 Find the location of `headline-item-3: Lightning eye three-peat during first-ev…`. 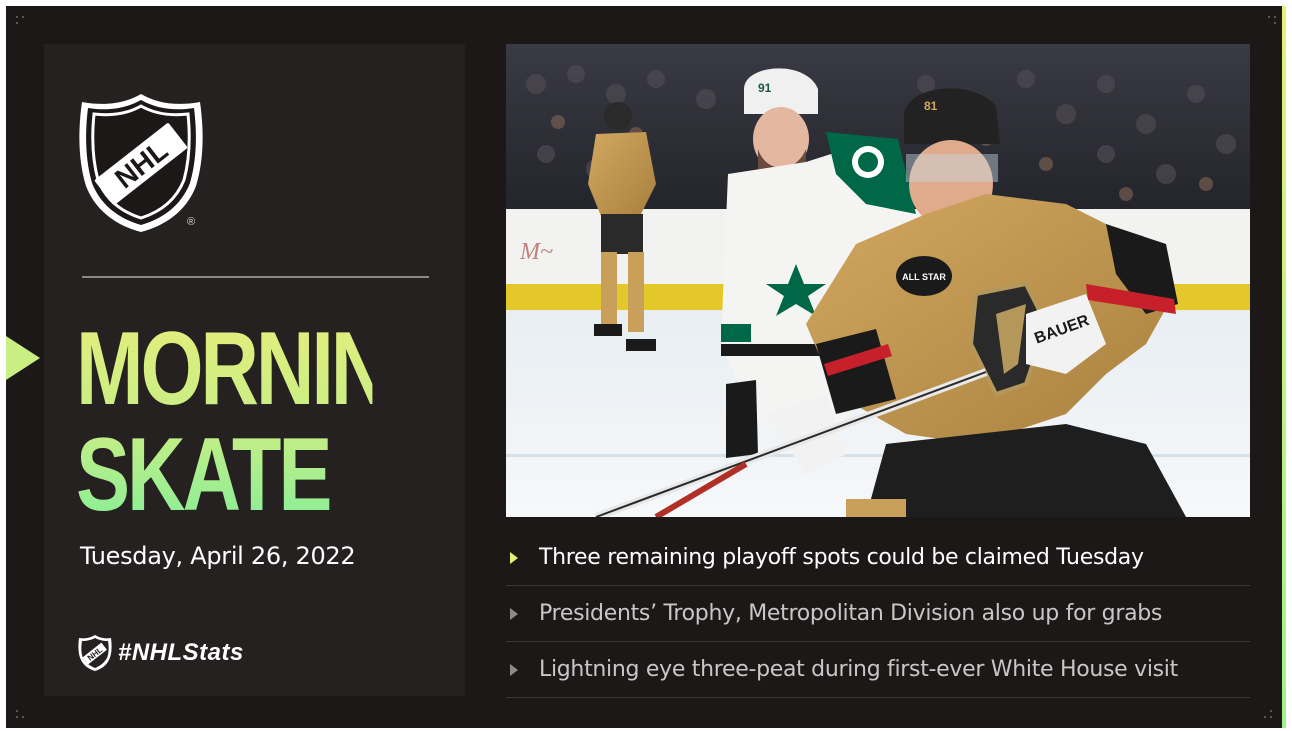

headline-item-3: Lightning eye three-peat during first-ev… is located at coordinates (878, 670).